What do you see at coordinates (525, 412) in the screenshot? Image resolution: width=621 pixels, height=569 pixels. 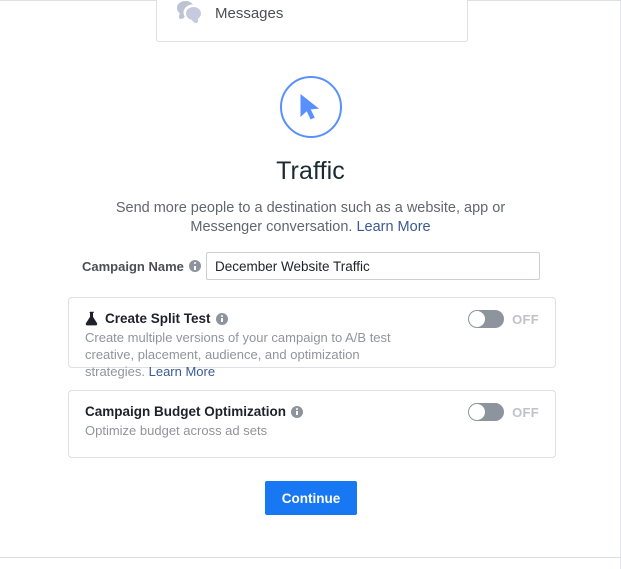 I see `budget-opt-toggle-state: OFF` at bounding box center [525, 412].